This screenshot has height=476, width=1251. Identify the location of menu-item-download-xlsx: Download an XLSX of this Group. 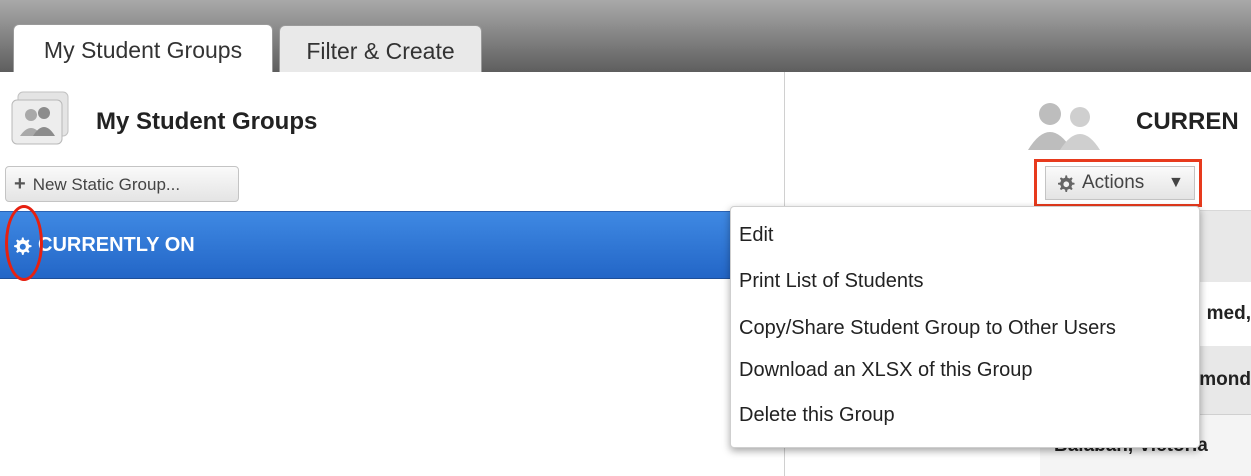
(886, 370).